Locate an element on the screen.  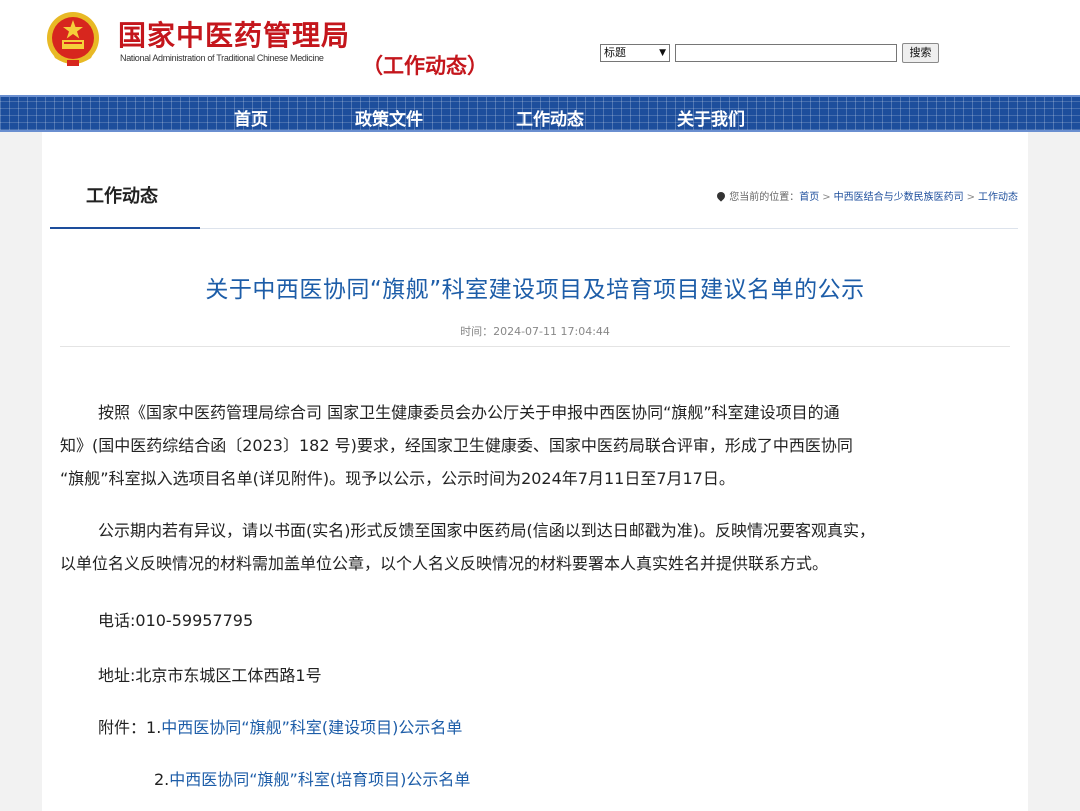
search-field-select: 标题 ▼ is located at coordinates (635, 53).